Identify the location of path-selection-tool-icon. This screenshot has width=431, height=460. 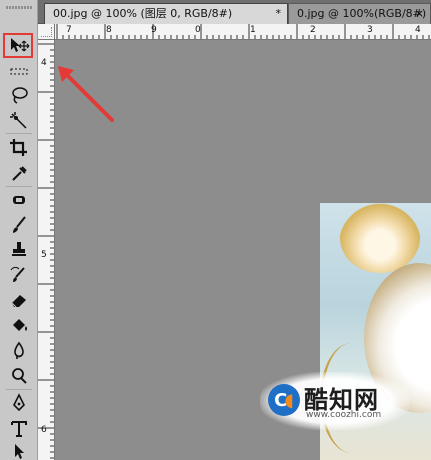
(19, 451).